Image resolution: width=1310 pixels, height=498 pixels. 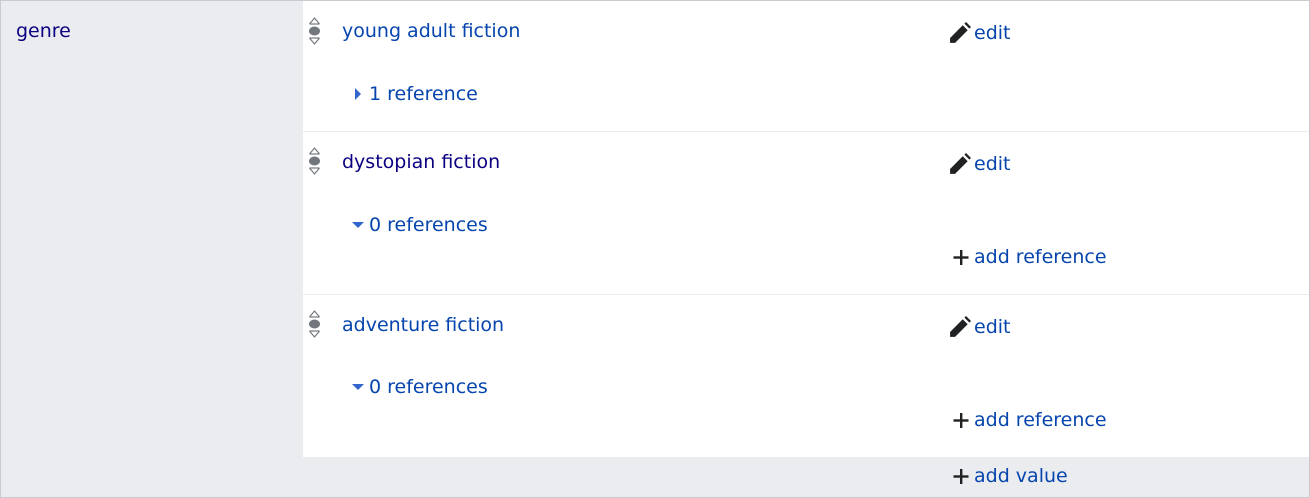 What do you see at coordinates (421, 162) in the screenshot?
I see `statement-value-link: dystopian fiction` at bounding box center [421, 162].